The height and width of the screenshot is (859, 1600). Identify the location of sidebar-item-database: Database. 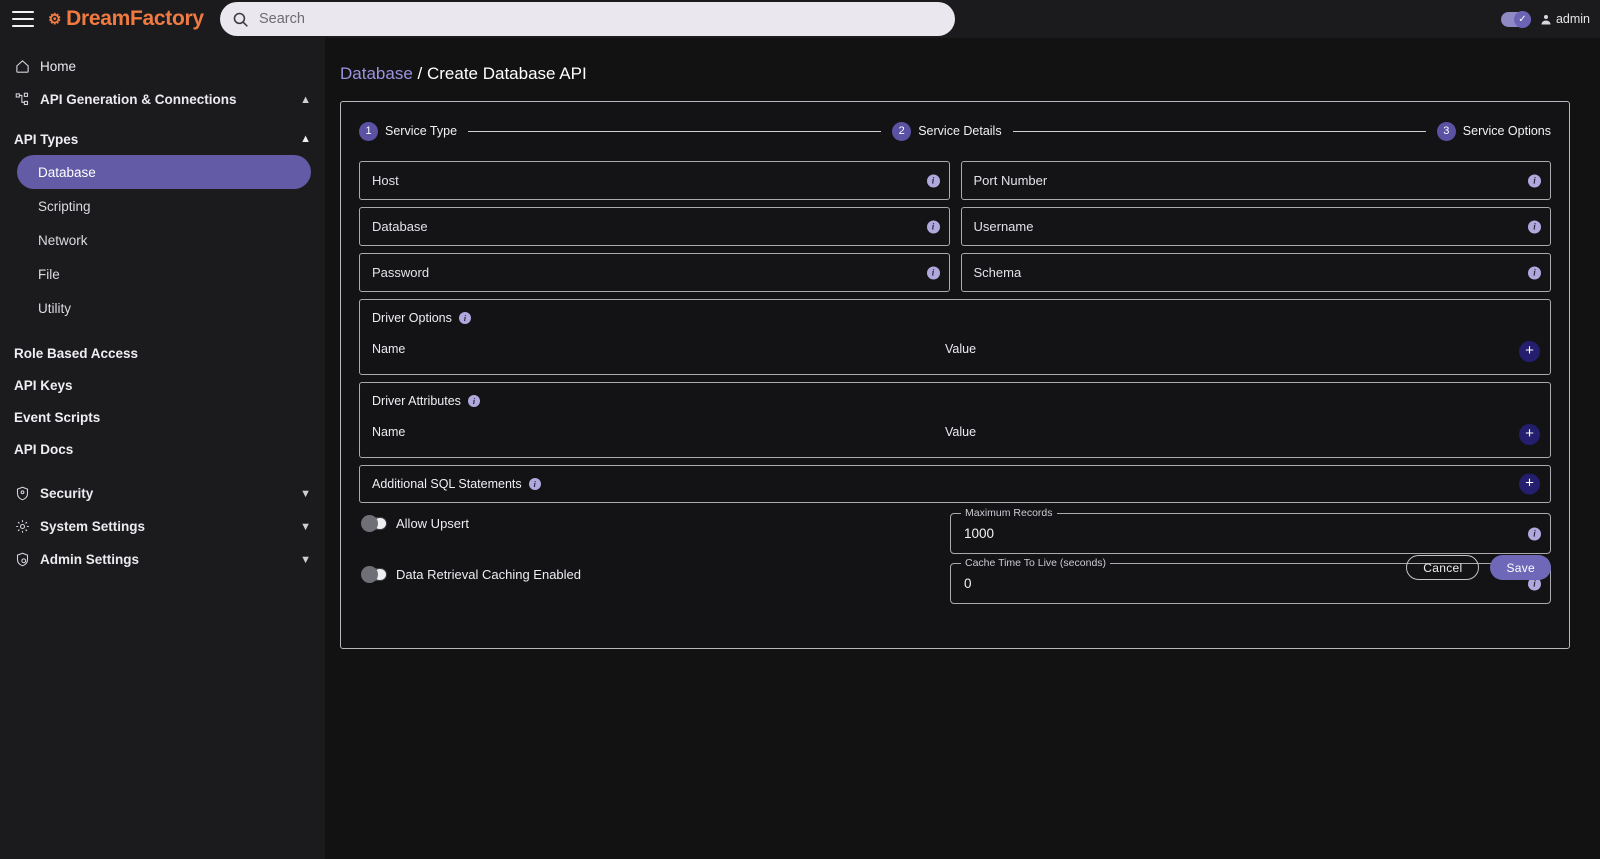
(164, 172).